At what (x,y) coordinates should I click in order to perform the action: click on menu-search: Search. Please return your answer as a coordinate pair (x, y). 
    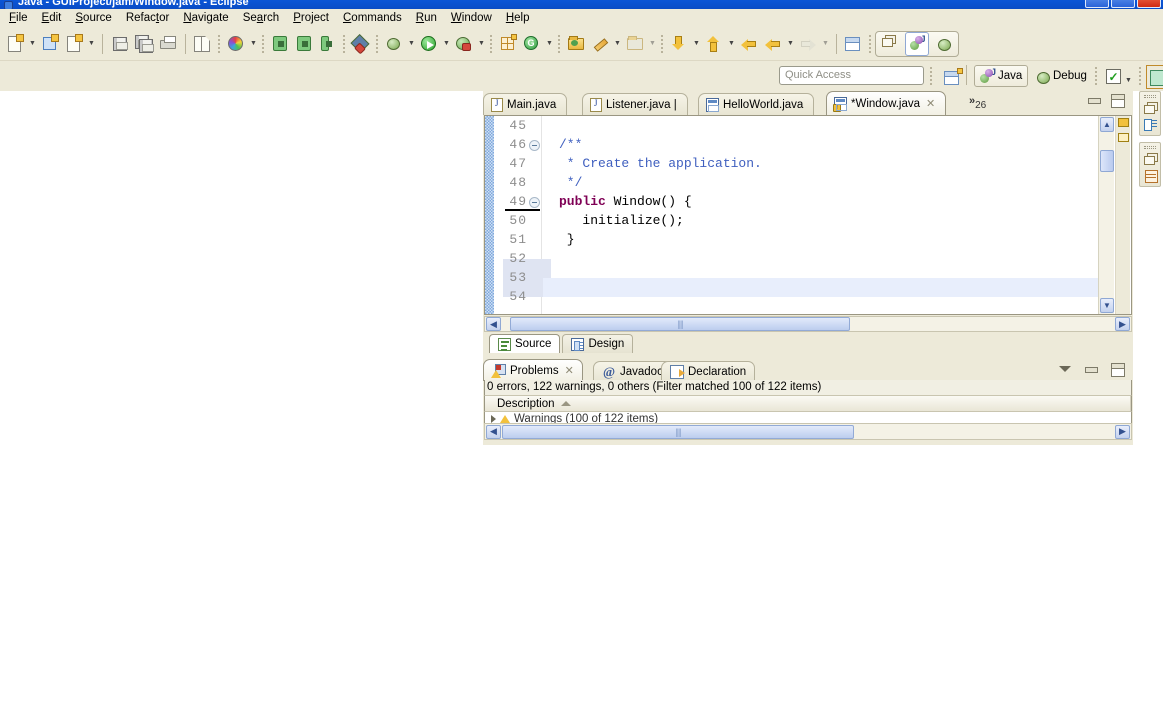
    Looking at the image, I should click on (261, 18).